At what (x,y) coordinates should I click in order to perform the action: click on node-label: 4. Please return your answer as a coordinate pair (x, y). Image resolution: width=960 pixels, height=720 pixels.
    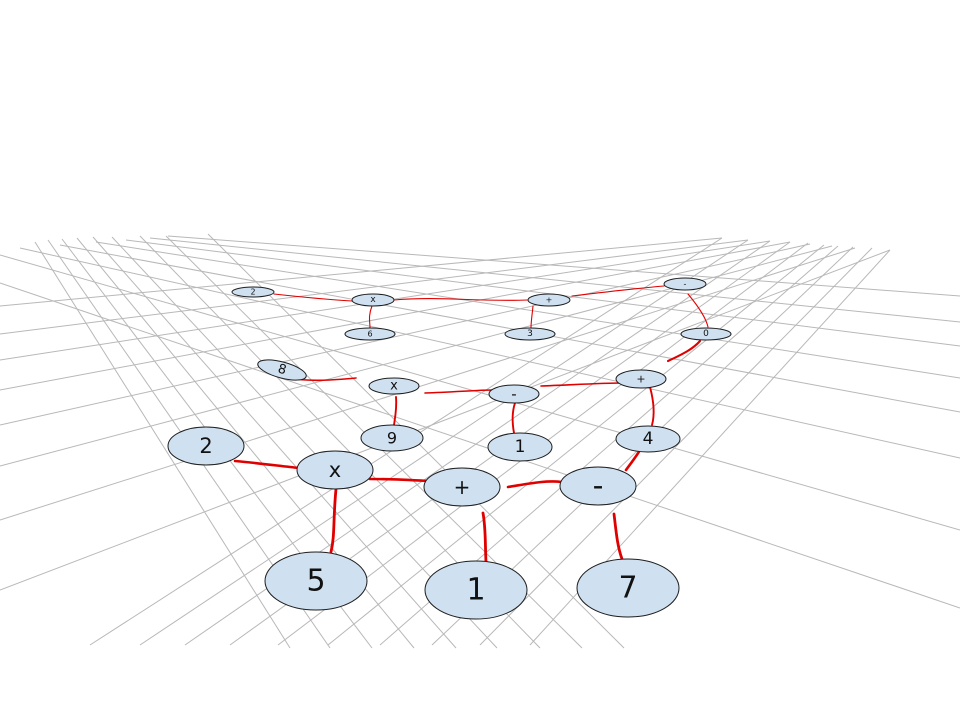
    Looking at the image, I should click on (648, 439).